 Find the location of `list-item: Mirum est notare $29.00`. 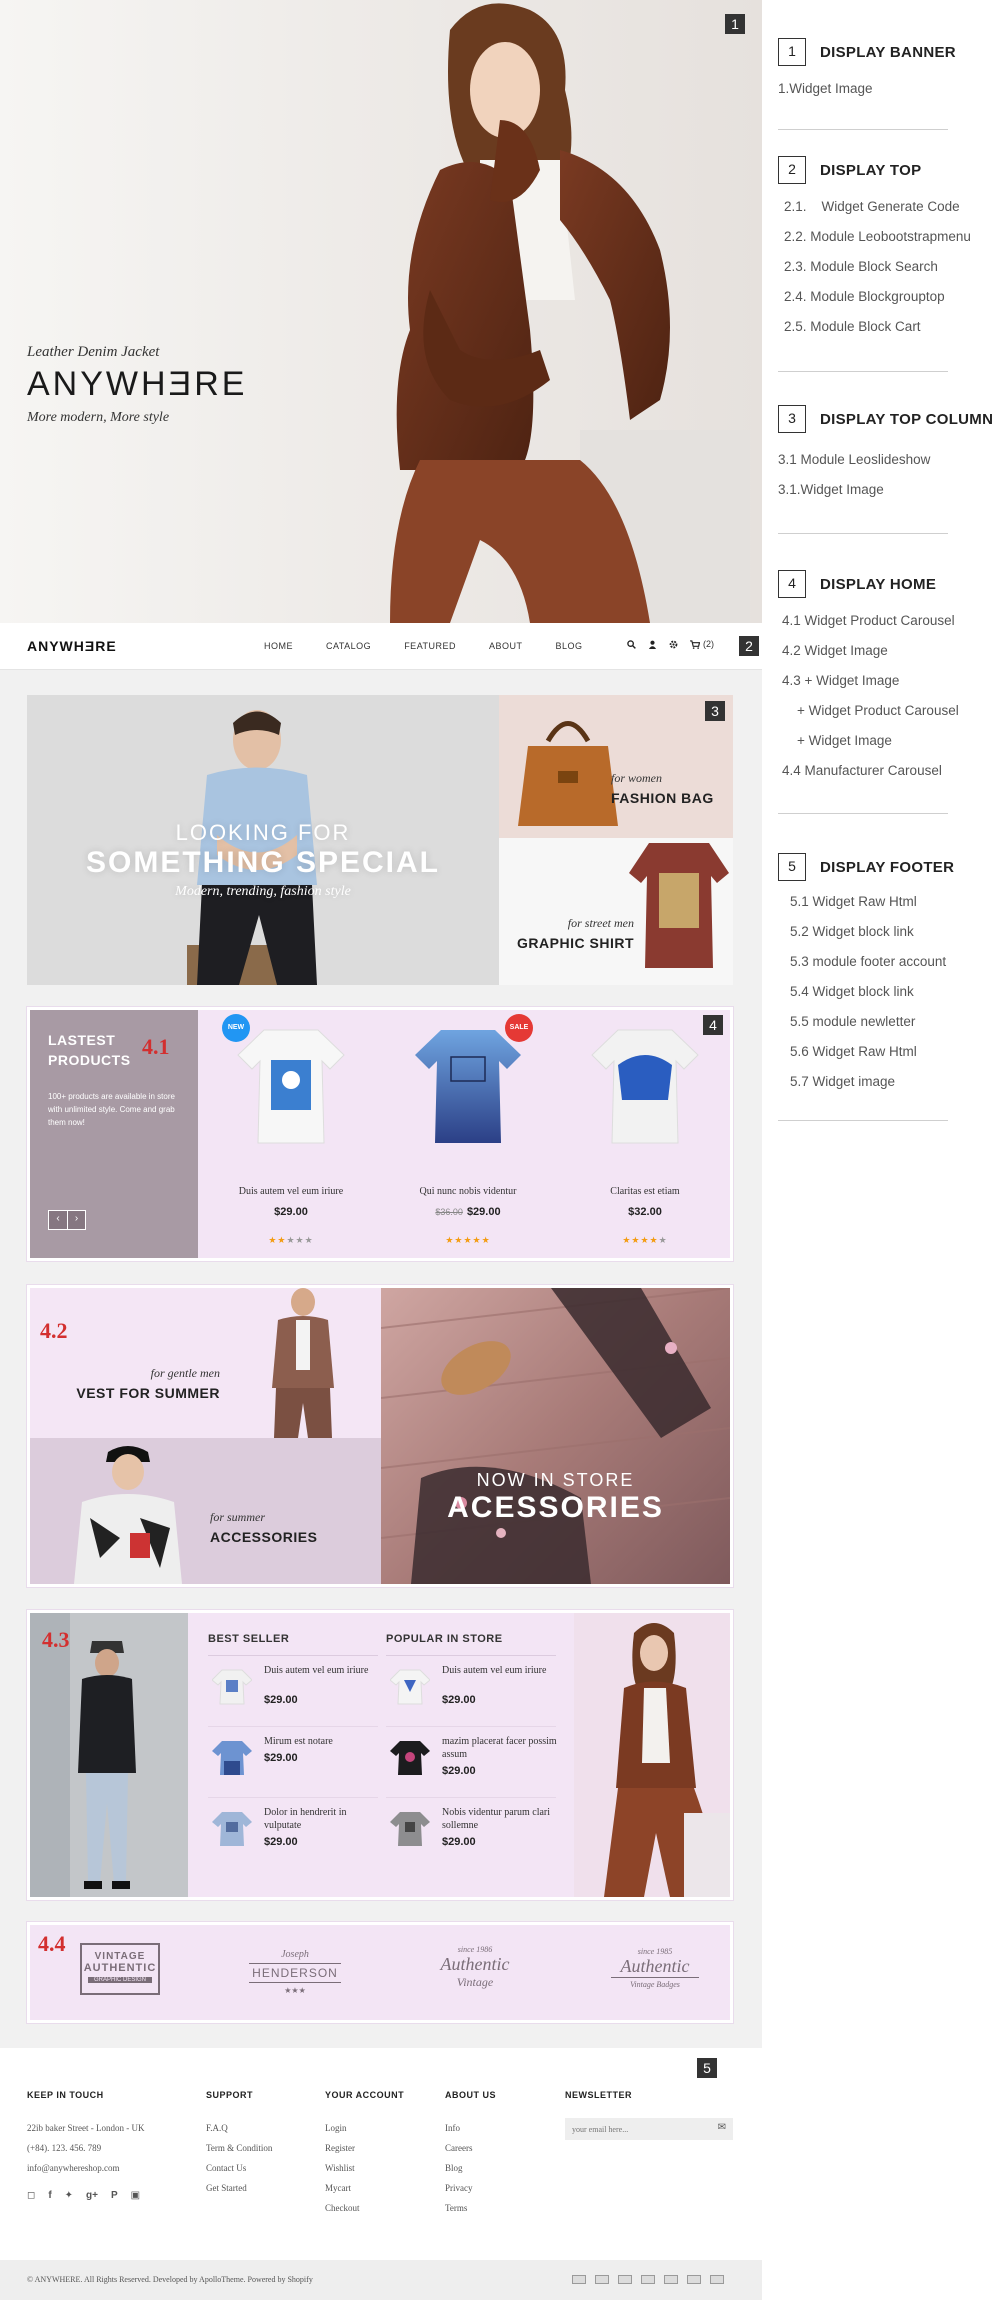

list-item: Mirum est notare $29.00 is located at coordinates (293, 1762).